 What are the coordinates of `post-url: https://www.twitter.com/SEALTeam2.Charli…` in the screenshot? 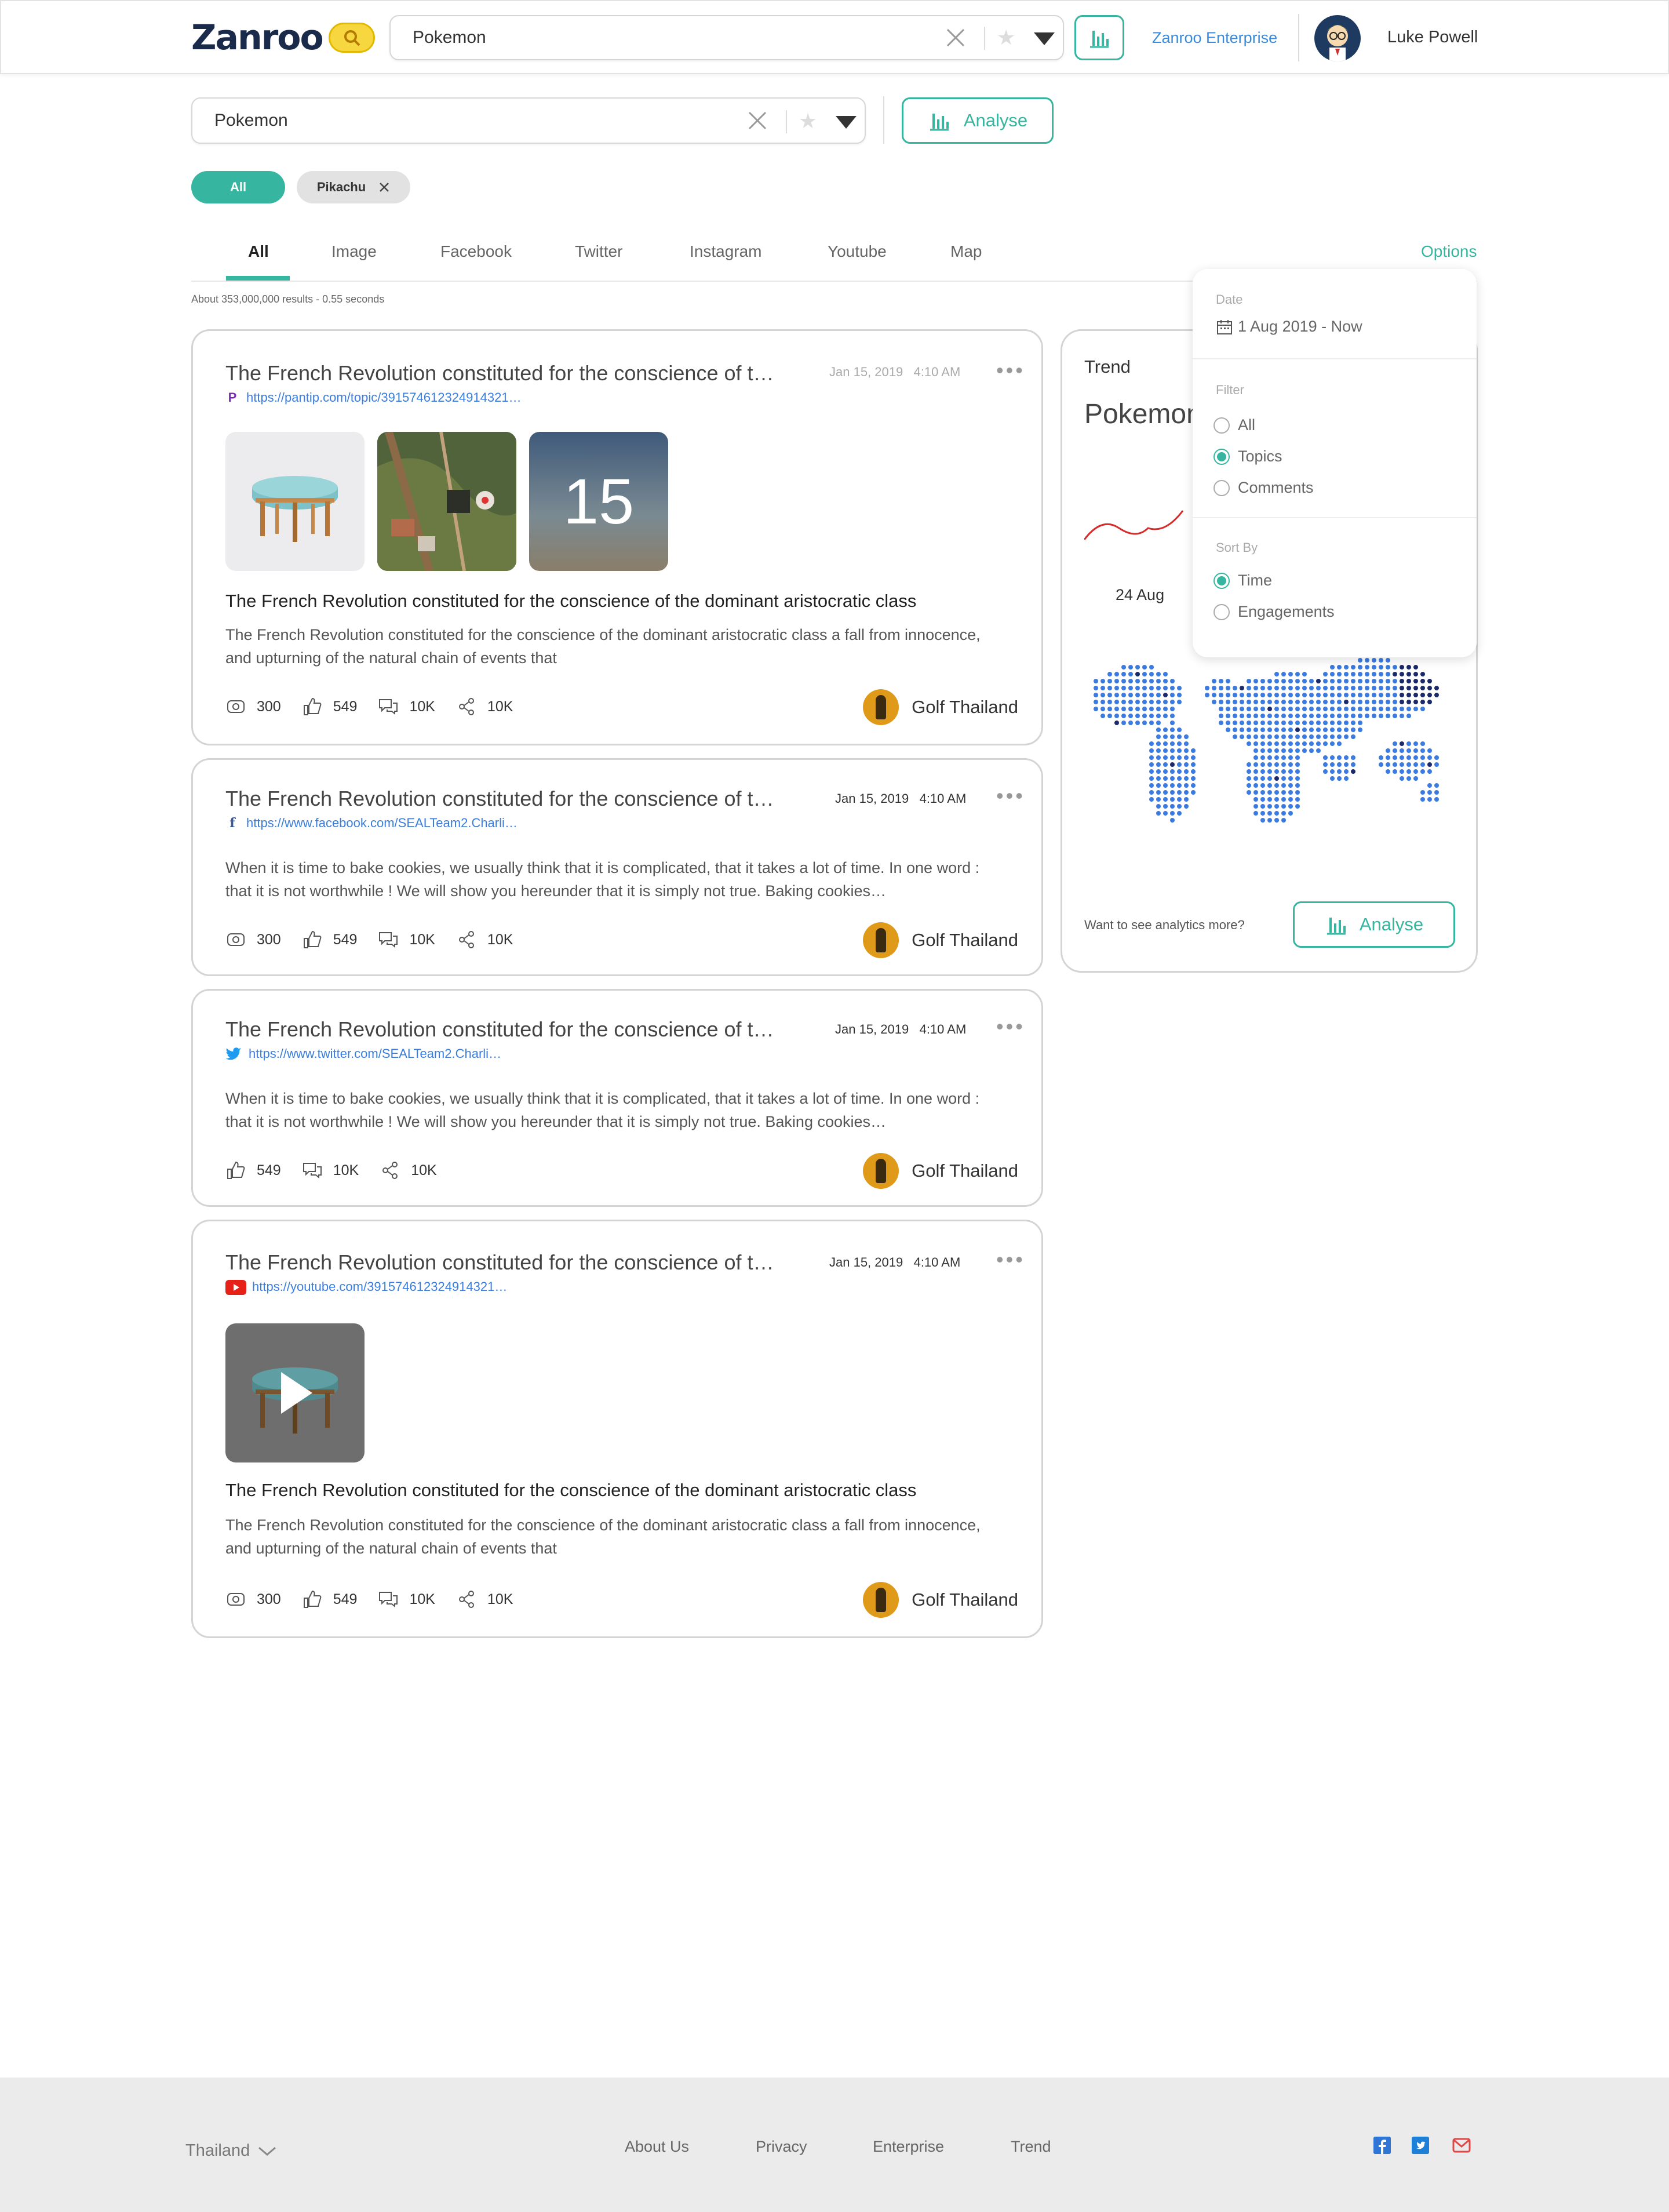 It's located at (363, 1053).